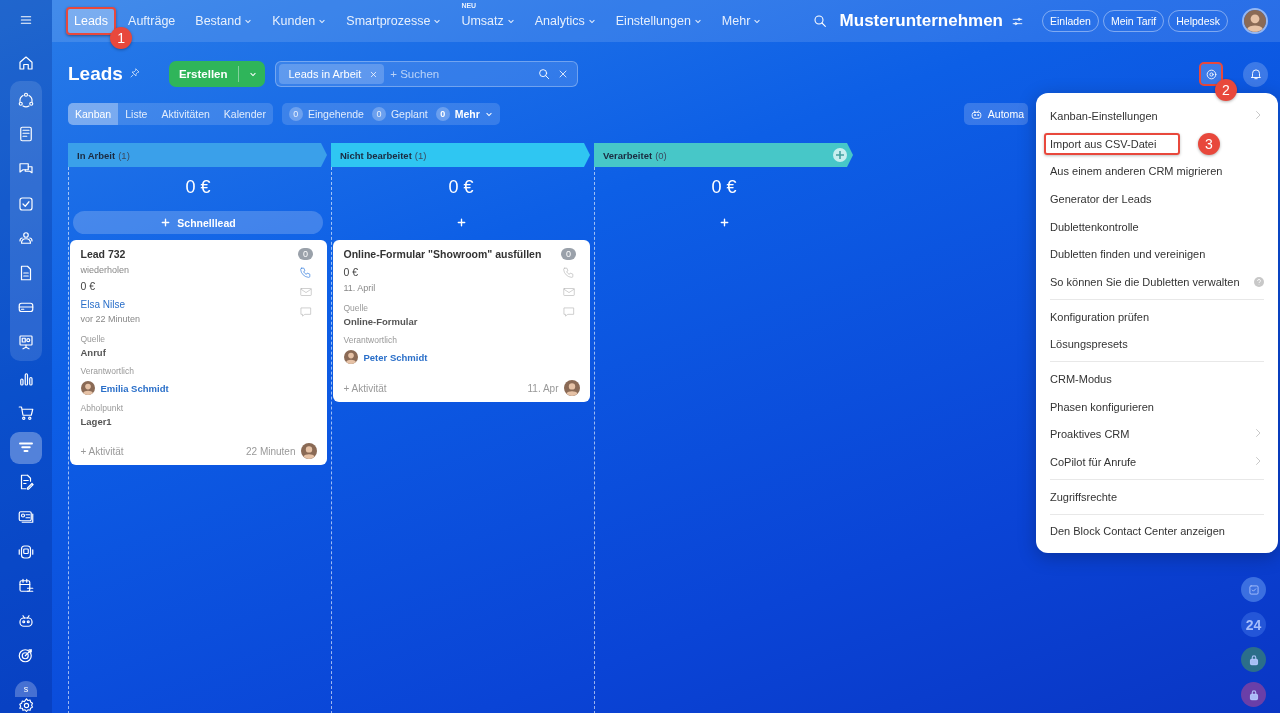  What do you see at coordinates (1157, 462) in the screenshot?
I see `menu-item: CoPilot für Anrufe` at bounding box center [1157, 462].